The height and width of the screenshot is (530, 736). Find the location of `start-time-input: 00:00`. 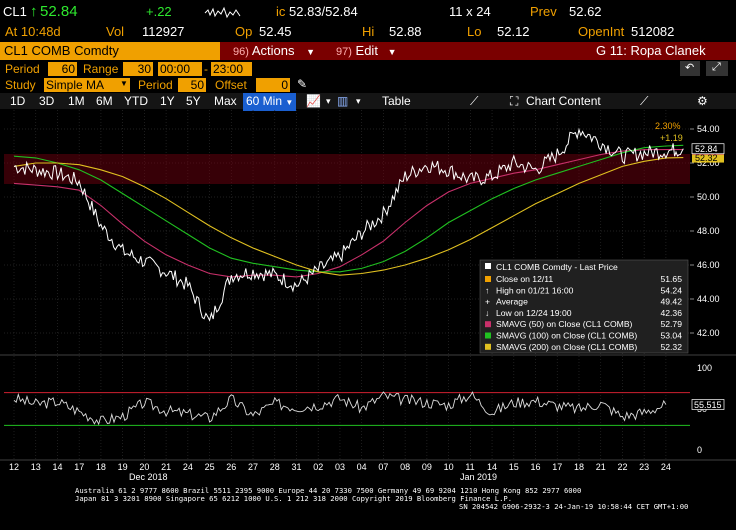

start-time-input: 00:00 is located at coordinates (180, 69).